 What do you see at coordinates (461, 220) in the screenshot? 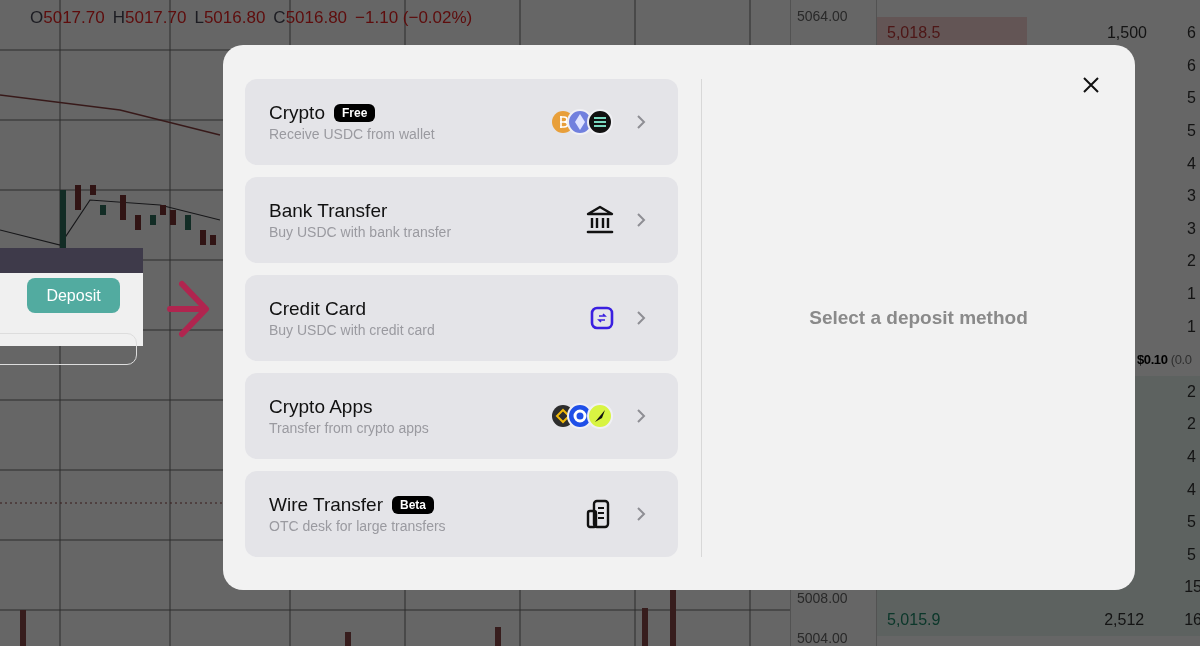
I see `deposit-method-card: Bank Transfer Buy USDC with bank transfer` at bounding box center [461, 220].